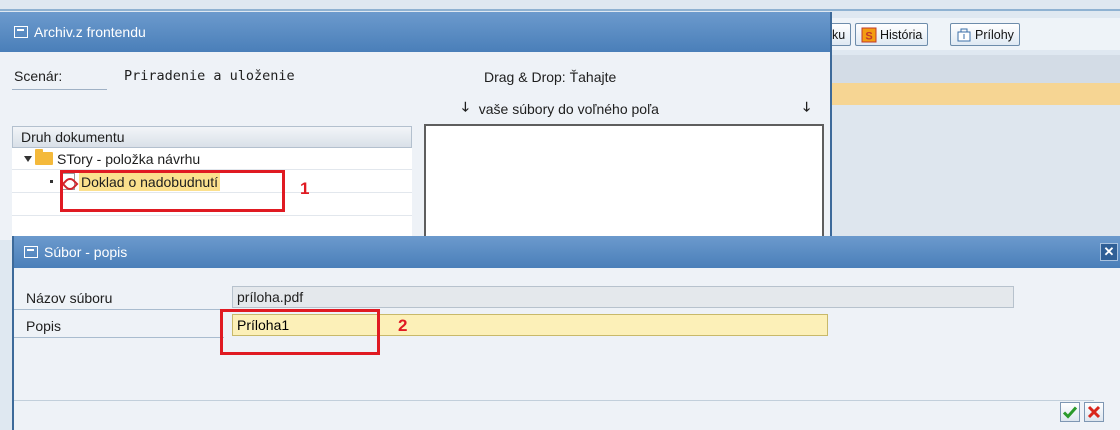 The image size is (1120, 430). Describe the element at coordinates (554, 400) in the screenshot. I see `footer-separator` at that location.